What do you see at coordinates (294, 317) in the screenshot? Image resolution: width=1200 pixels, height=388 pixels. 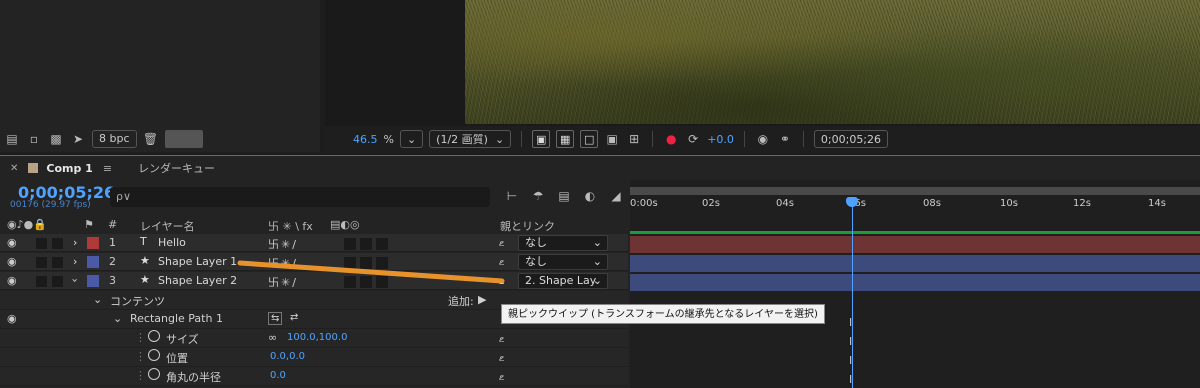 I see `path-direction-icon: ⇄` at bounding box center [294, 317].